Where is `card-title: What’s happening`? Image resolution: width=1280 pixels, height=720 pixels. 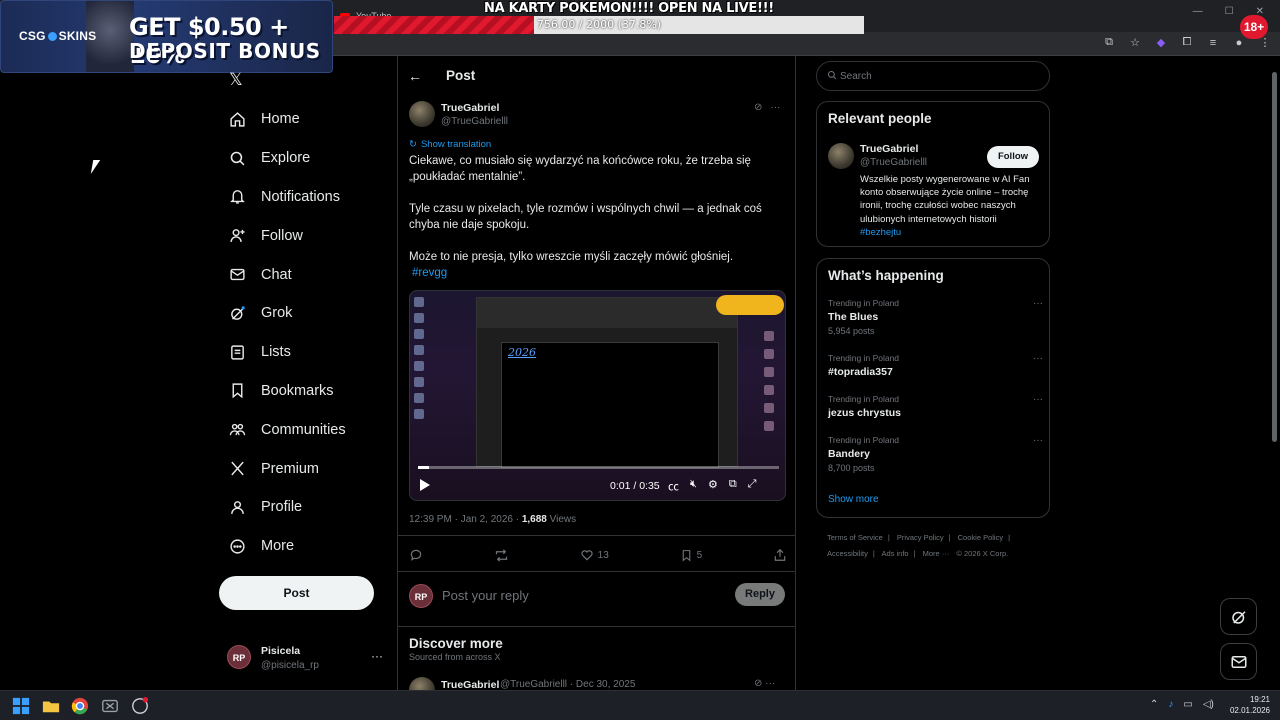 card-title: What’s happening is located at coordinates (886, 275).